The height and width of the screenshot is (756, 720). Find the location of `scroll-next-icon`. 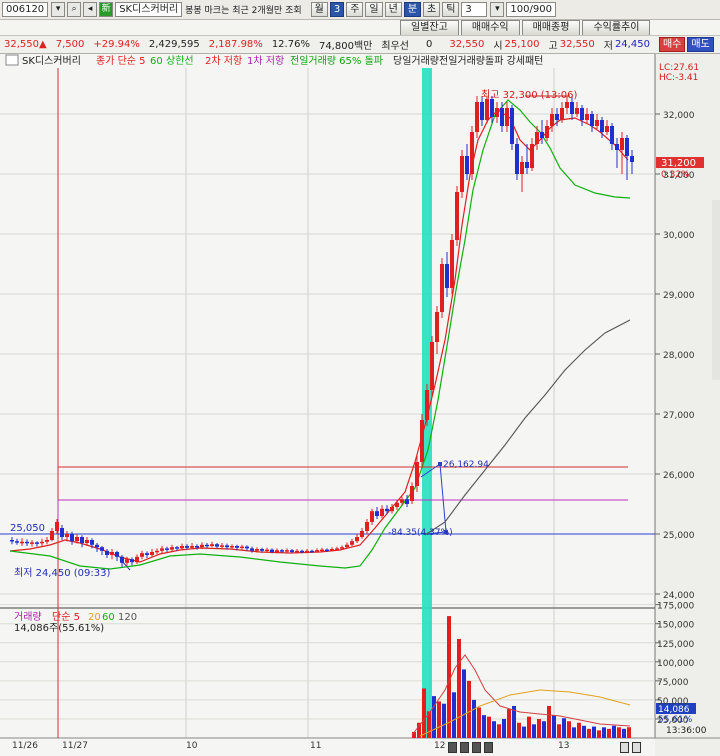

scroll-next-icon is located at coordinates (488, 747).